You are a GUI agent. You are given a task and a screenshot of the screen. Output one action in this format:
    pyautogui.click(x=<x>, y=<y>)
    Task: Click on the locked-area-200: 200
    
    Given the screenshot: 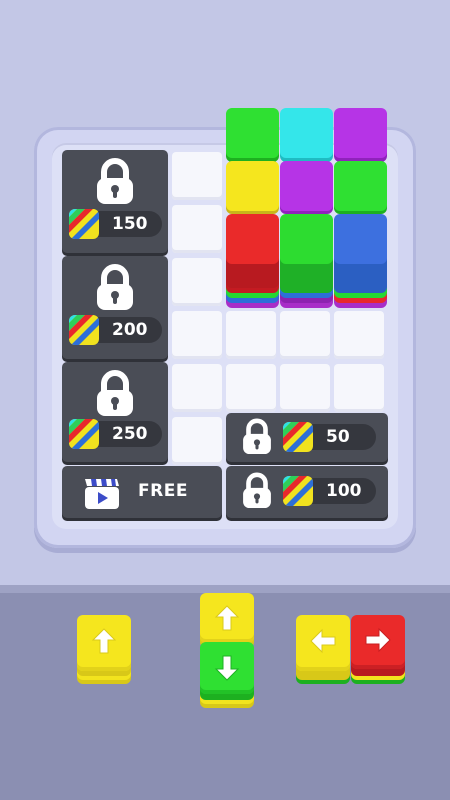 What is the action you would take?
    pyautogui.click(x=115, y=307)
    